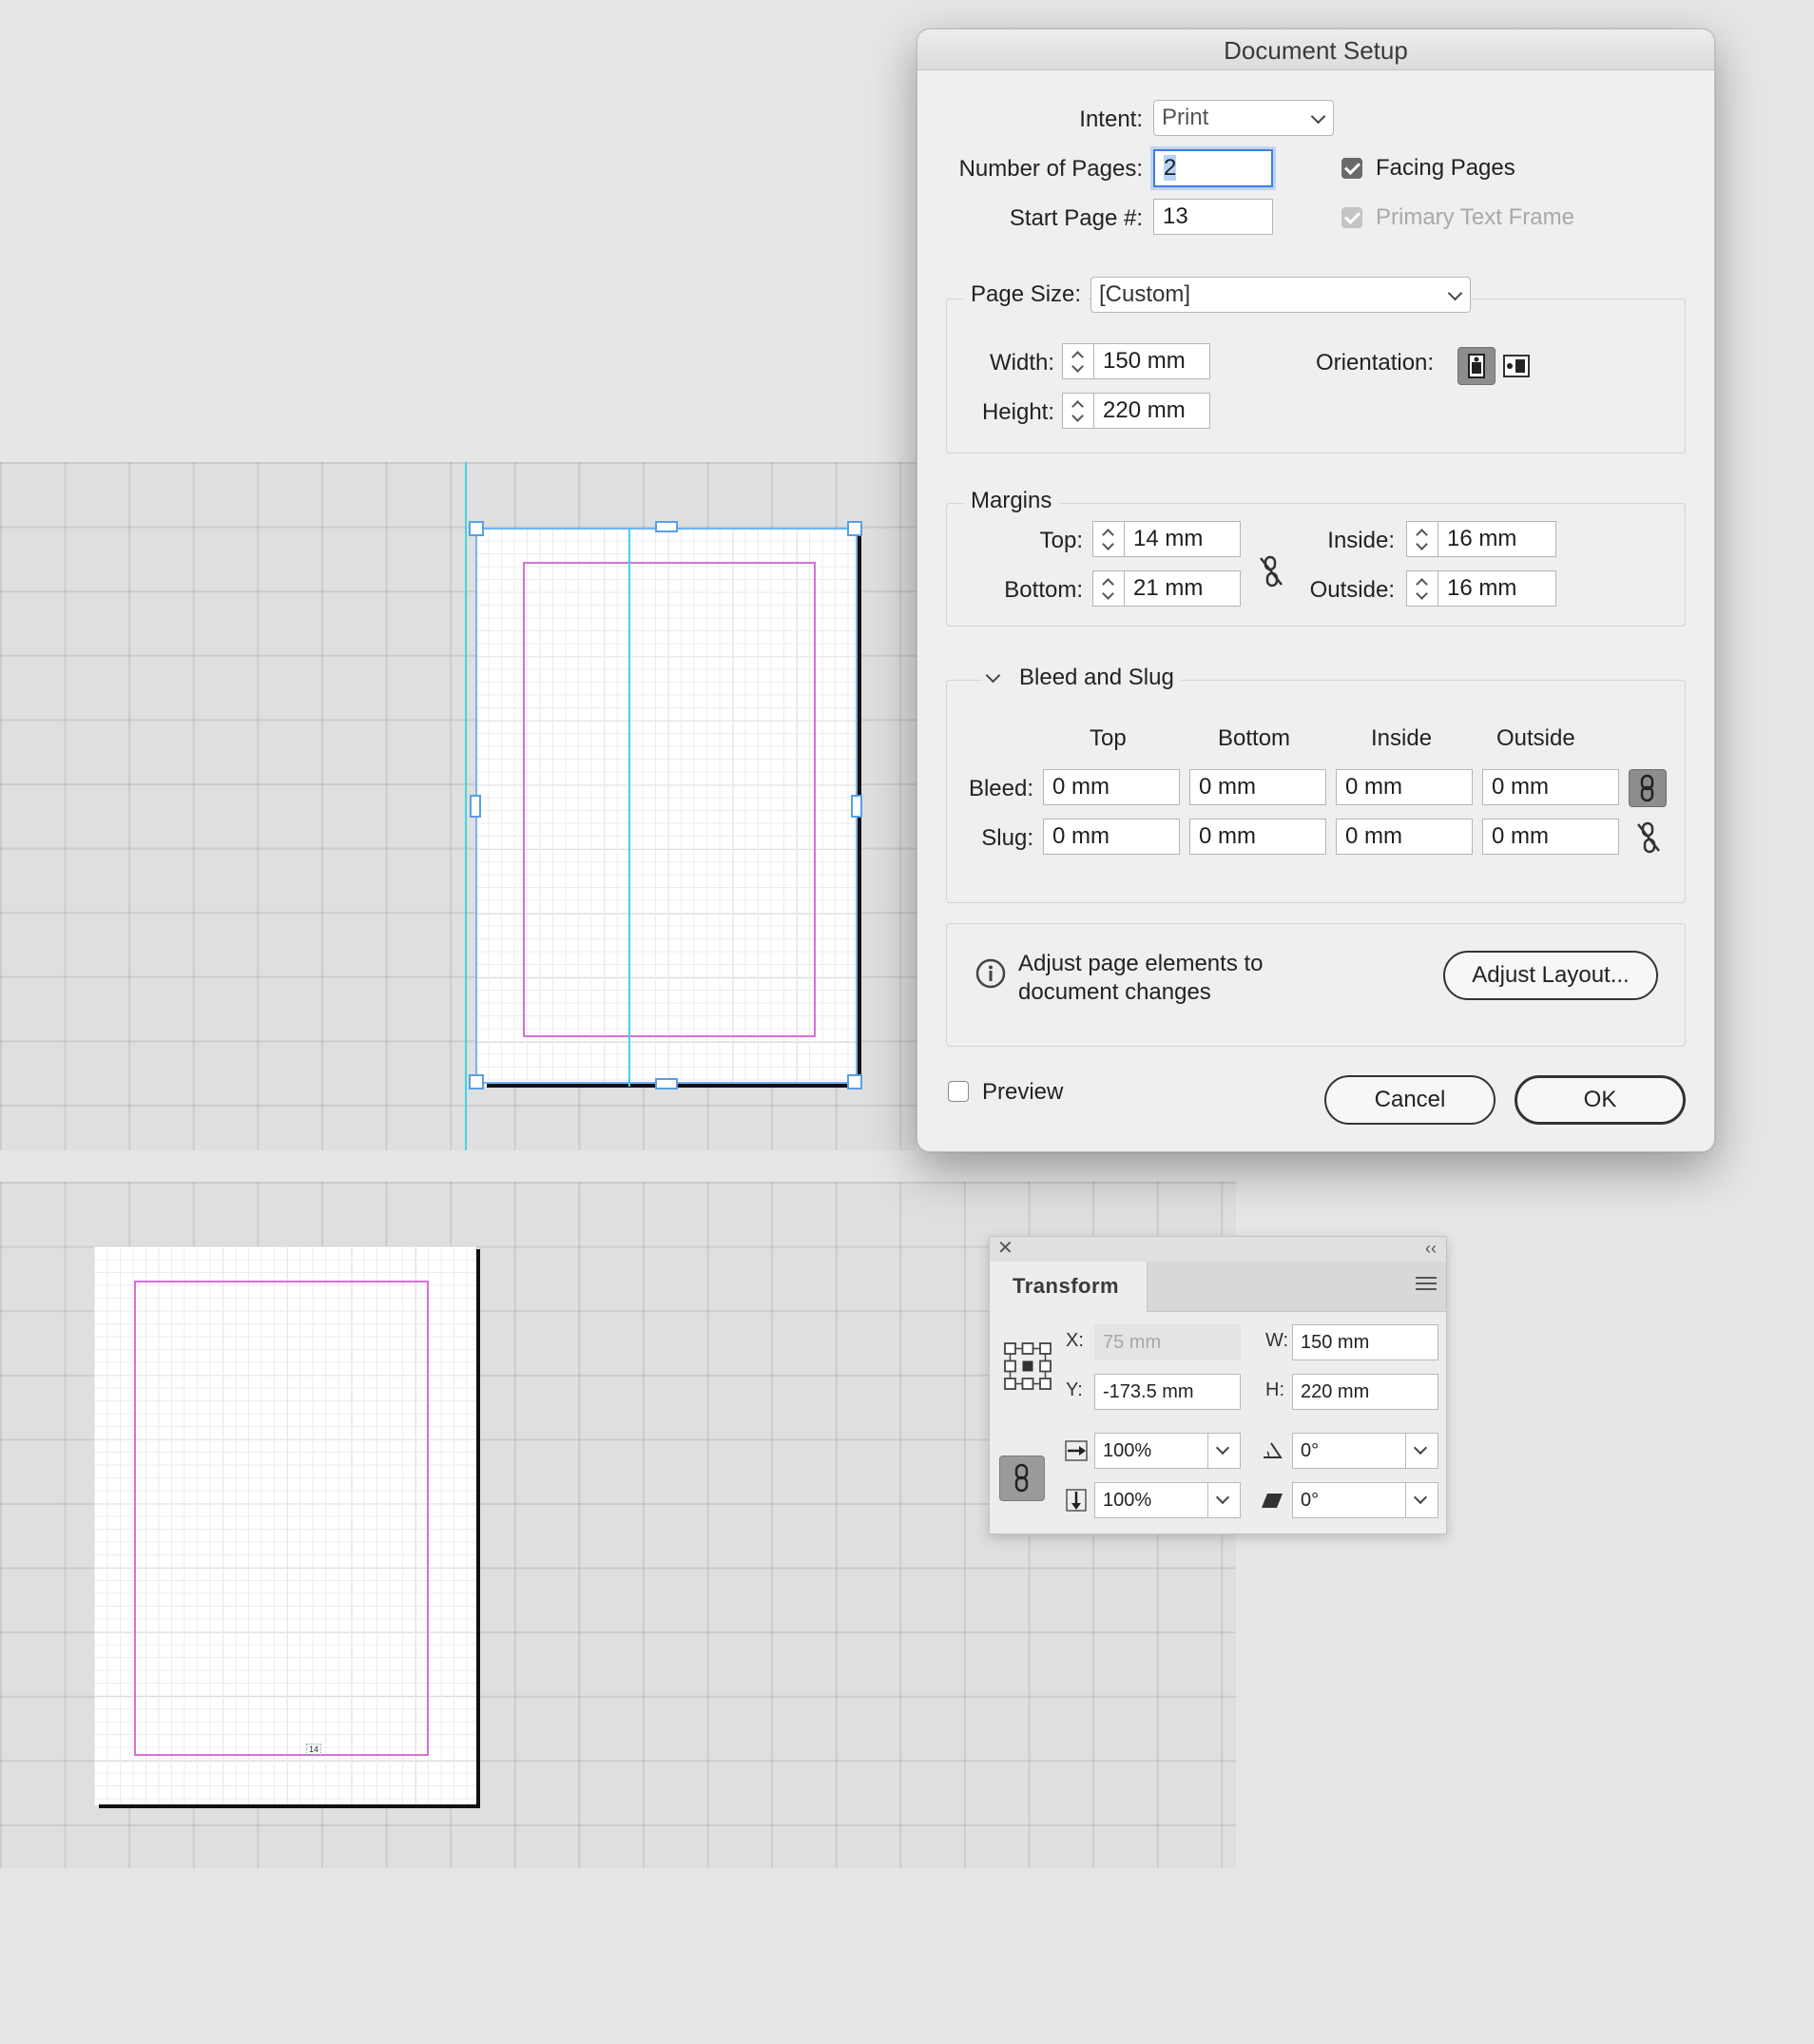  Describe the element at coordinates (1027, 1366) in the screenshot. I see `reference-point-icon` at that location.